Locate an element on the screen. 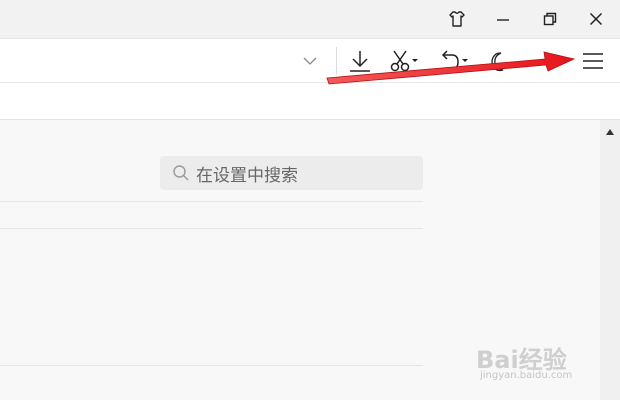  scissors-icon is located at coordinates (403, 61).